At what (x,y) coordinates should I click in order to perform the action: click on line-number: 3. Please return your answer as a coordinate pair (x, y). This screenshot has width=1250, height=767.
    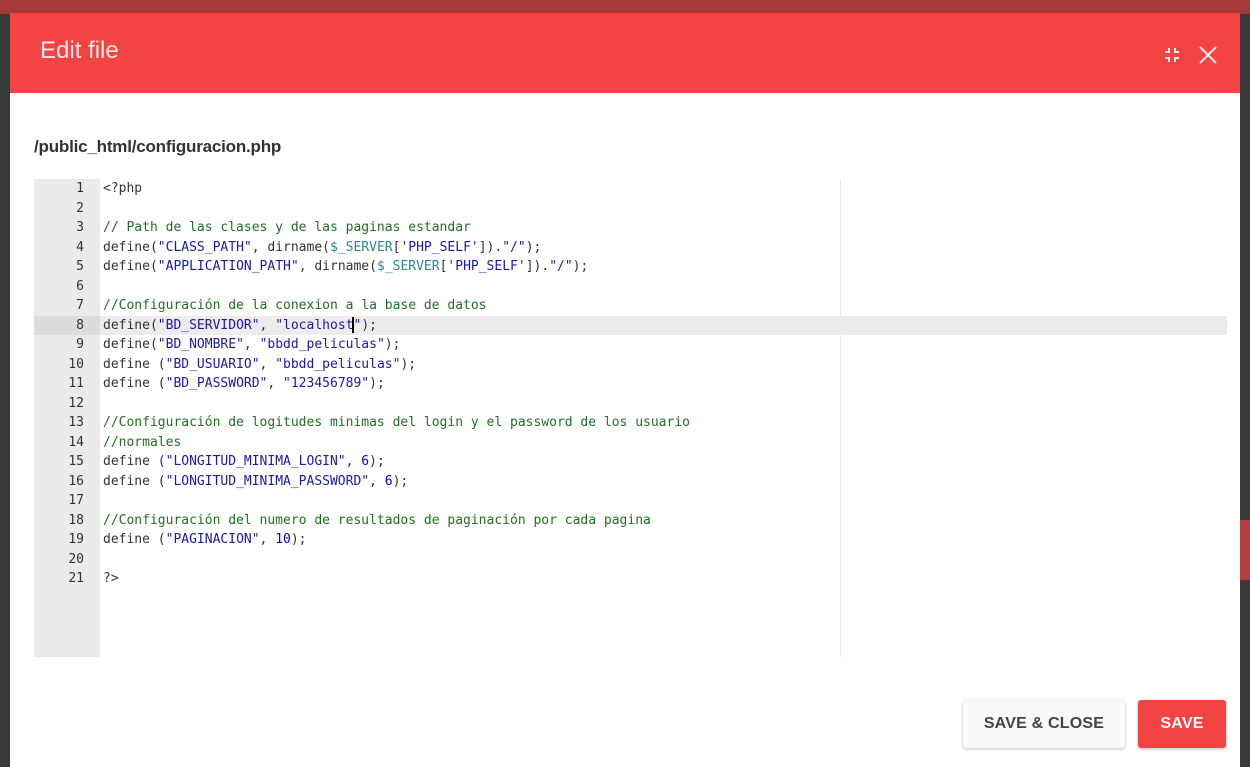
    Looking at the image, I should click on (80, 227).